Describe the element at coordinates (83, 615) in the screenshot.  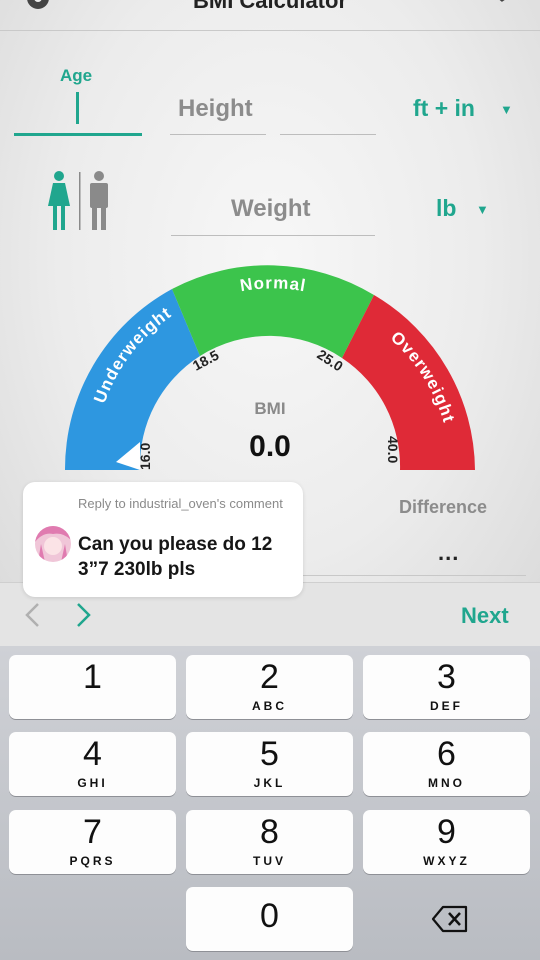
I see `next-arrow-icon` at that location.